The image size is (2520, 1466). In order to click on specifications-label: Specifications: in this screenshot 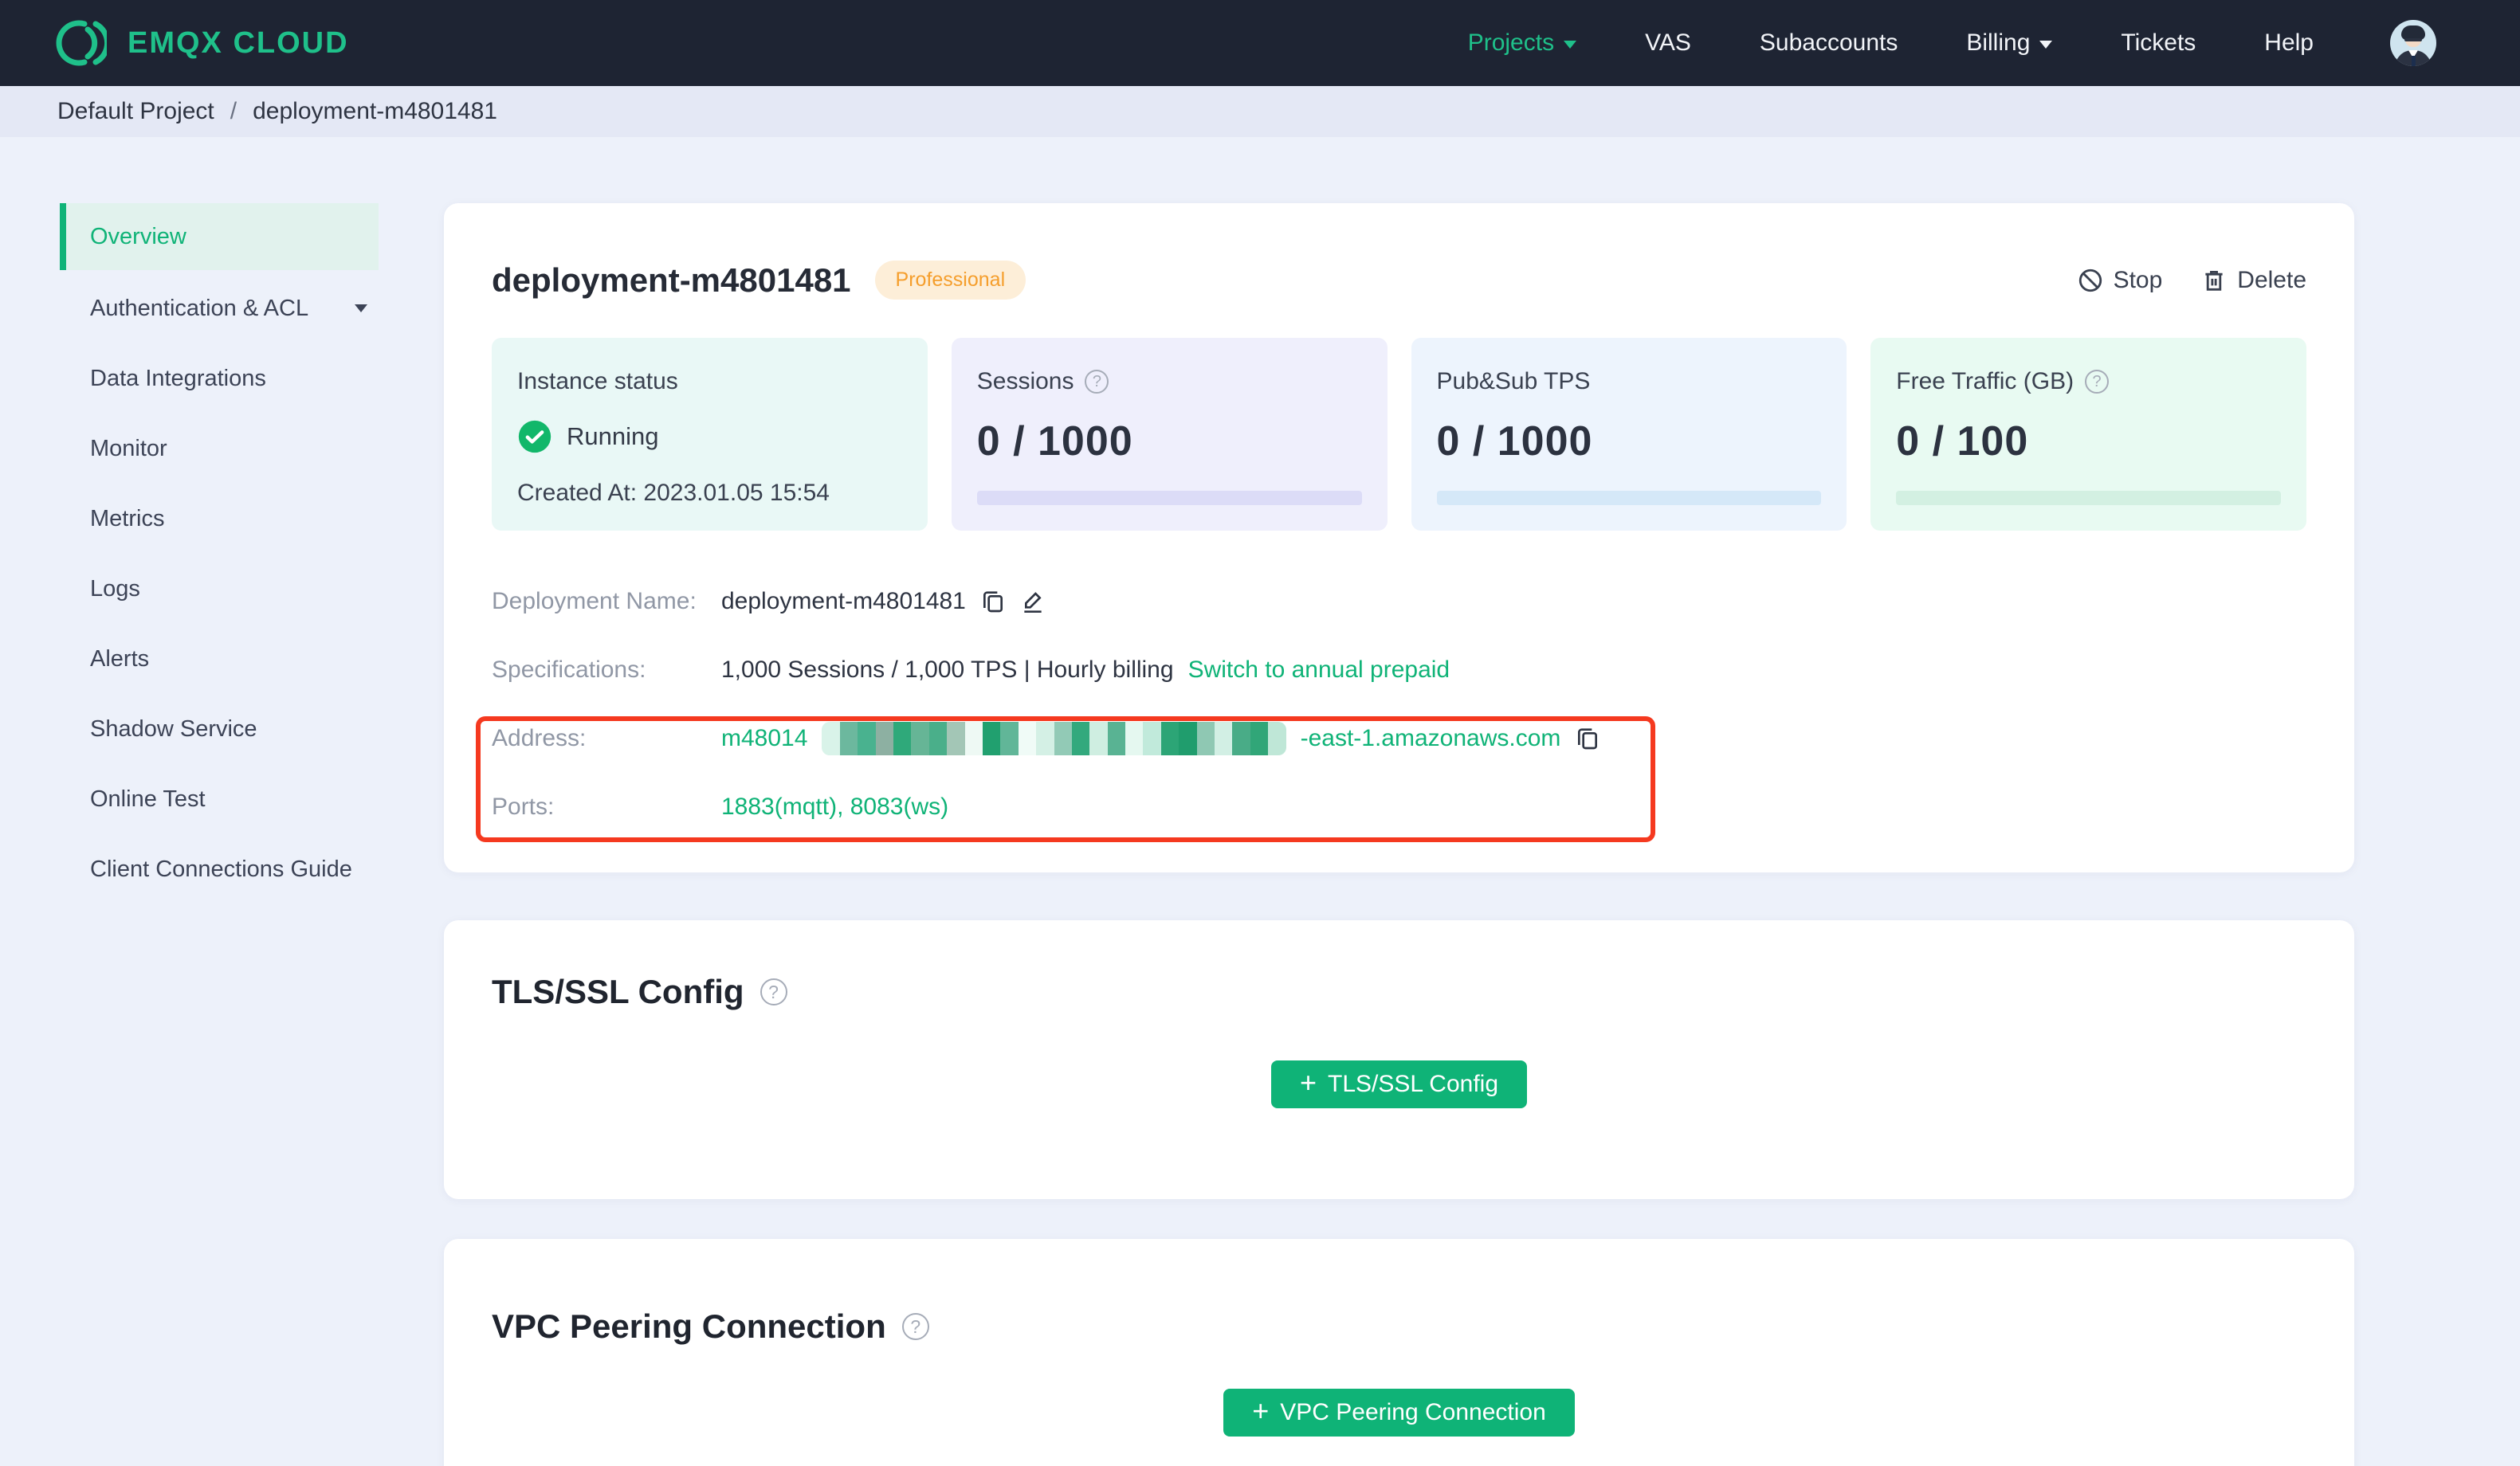, I will do `click(569, 670)`.